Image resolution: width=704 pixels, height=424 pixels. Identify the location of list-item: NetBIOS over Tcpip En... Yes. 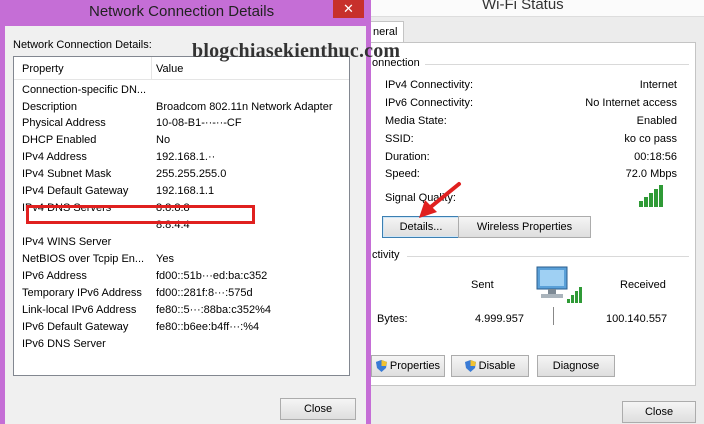
(184, 261).